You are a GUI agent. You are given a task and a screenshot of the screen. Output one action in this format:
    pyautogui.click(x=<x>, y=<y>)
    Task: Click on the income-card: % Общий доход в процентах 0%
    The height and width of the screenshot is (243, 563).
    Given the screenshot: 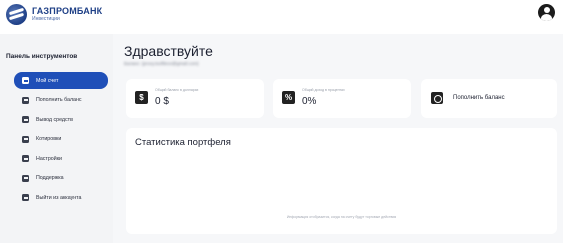 What is the action you would take?
    pyautogui.click(x=342, y=98)
    